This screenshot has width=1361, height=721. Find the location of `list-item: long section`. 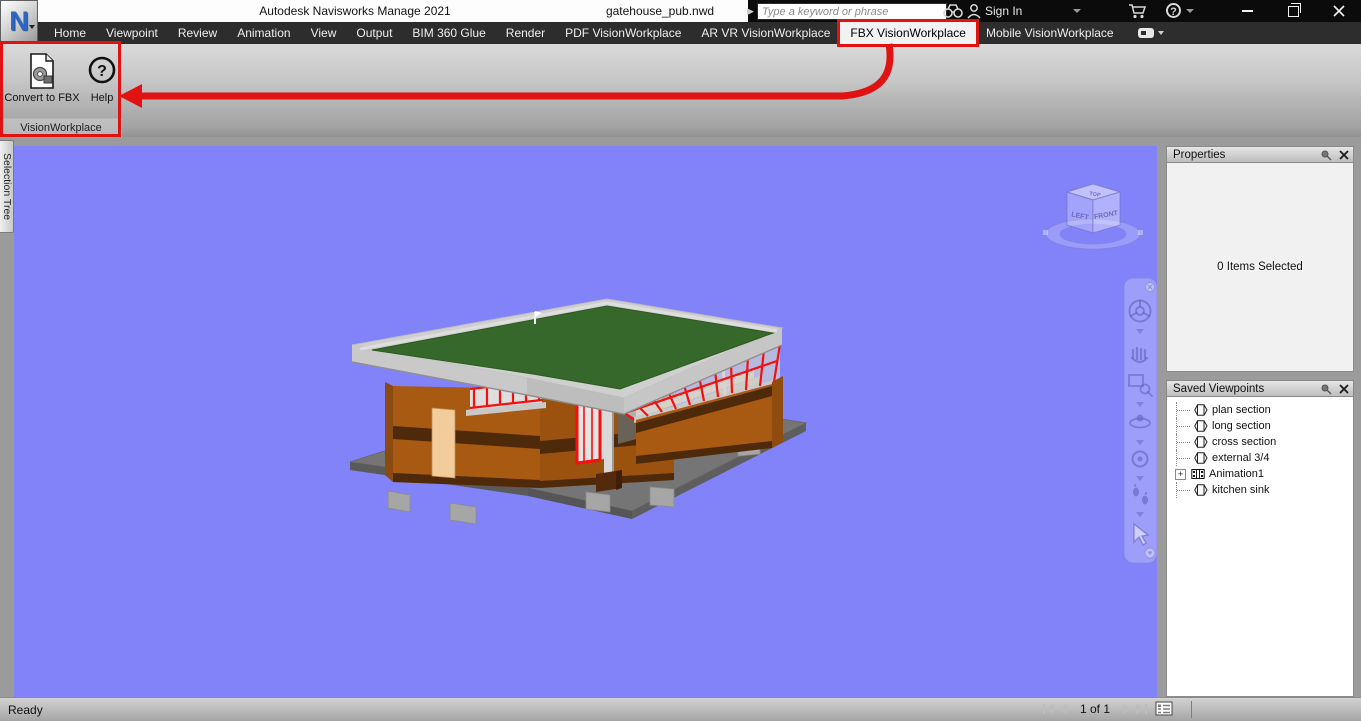

list-item: long section is located at coordinates (1260, 426).